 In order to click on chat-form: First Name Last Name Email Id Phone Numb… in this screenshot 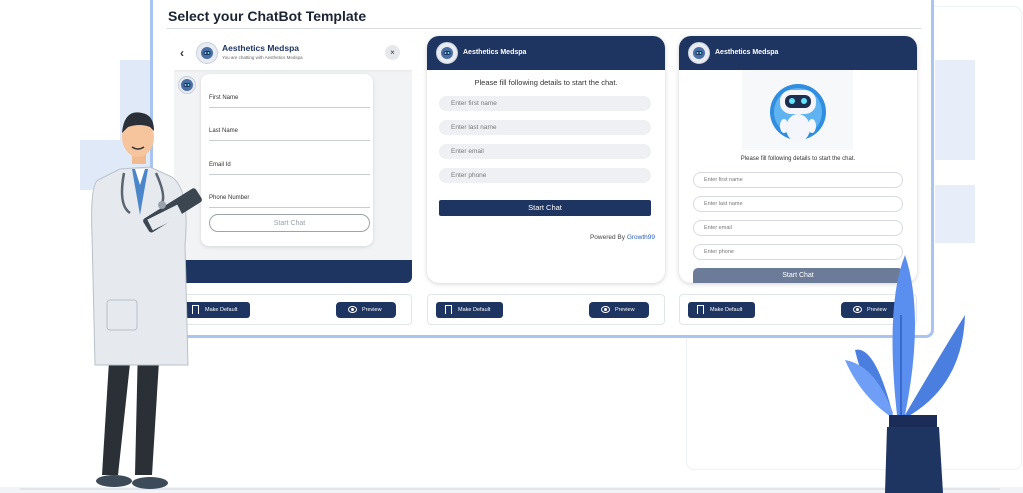, I will do `click(287, 160)`.